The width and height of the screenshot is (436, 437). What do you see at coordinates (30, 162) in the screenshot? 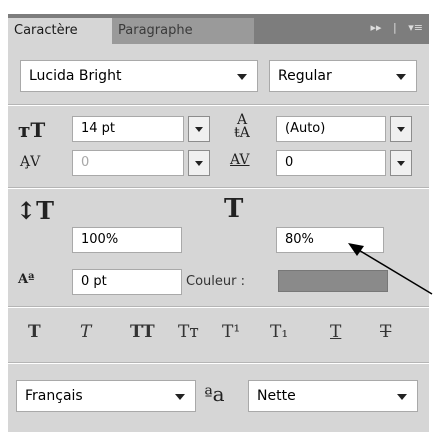
I see `kerning-icon: A̧V` at bounding box center [30, 162].